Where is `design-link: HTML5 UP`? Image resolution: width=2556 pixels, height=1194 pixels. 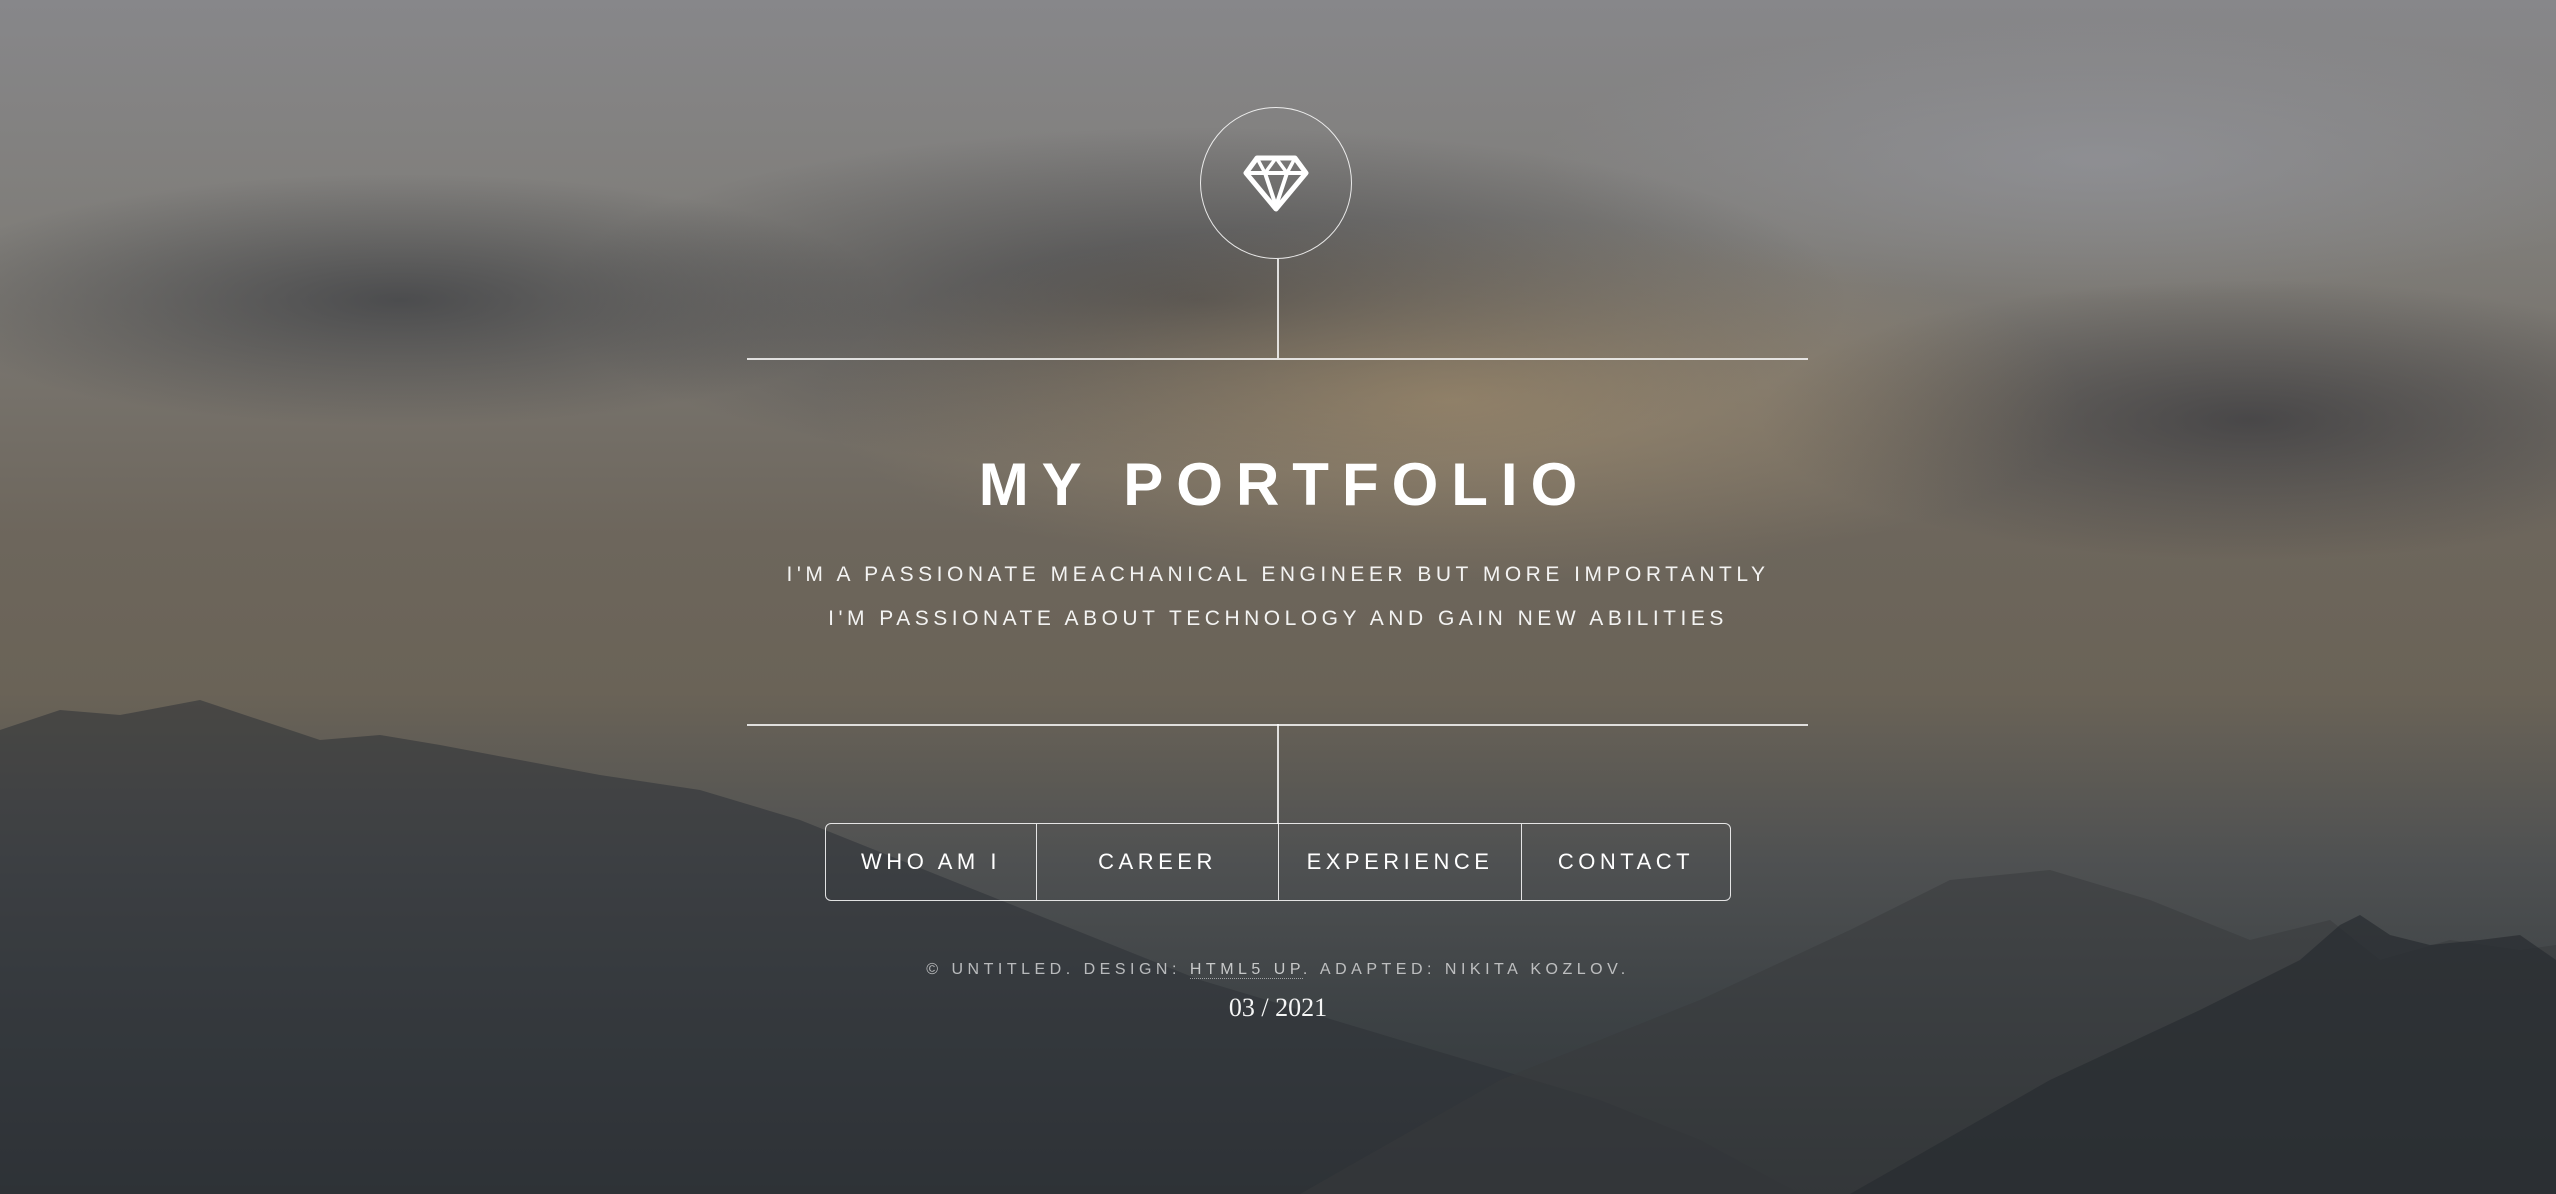 design-link: HTML5 UP is located at coordinates (1246, 970).